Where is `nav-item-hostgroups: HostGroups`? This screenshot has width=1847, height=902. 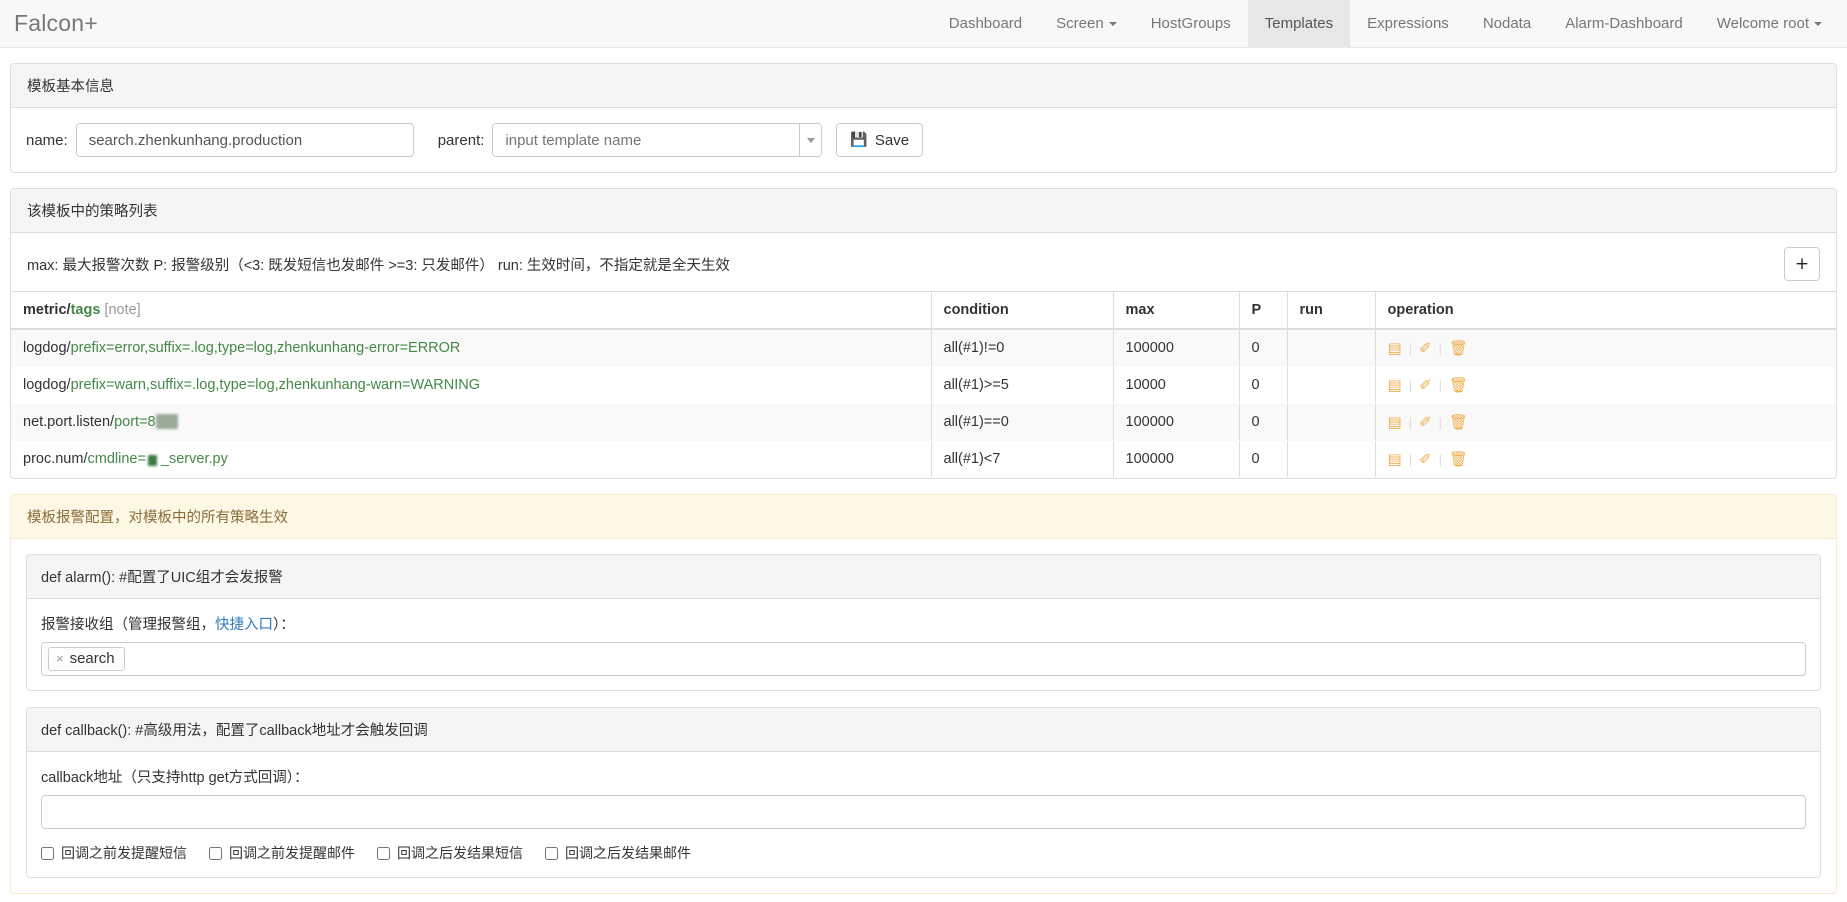
nav-item-hostgroups: HostGroups is located at coordinates (1191, 23).